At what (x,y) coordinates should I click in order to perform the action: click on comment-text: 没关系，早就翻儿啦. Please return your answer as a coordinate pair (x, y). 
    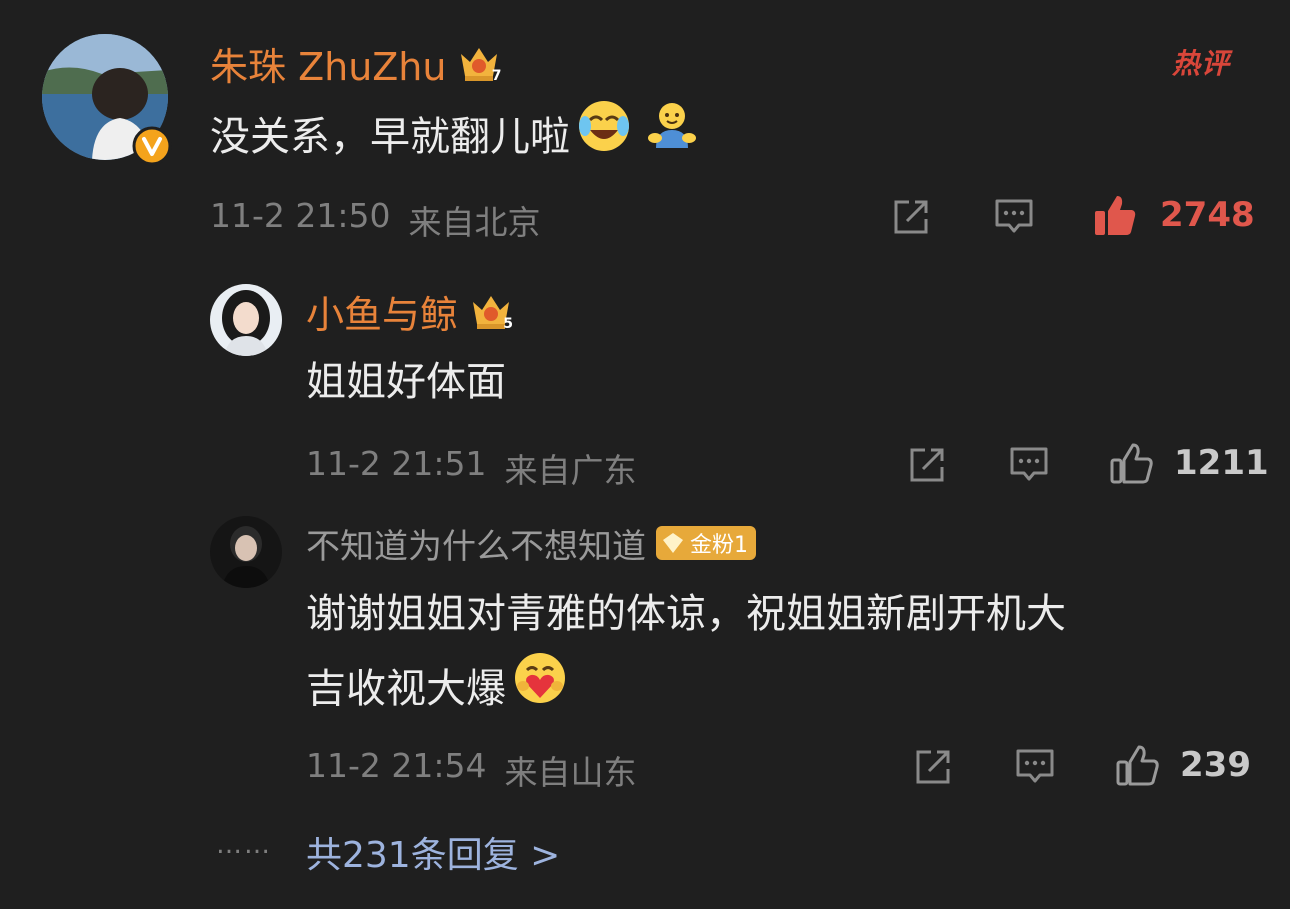
    Looking at the image, I should click on (455, 136).